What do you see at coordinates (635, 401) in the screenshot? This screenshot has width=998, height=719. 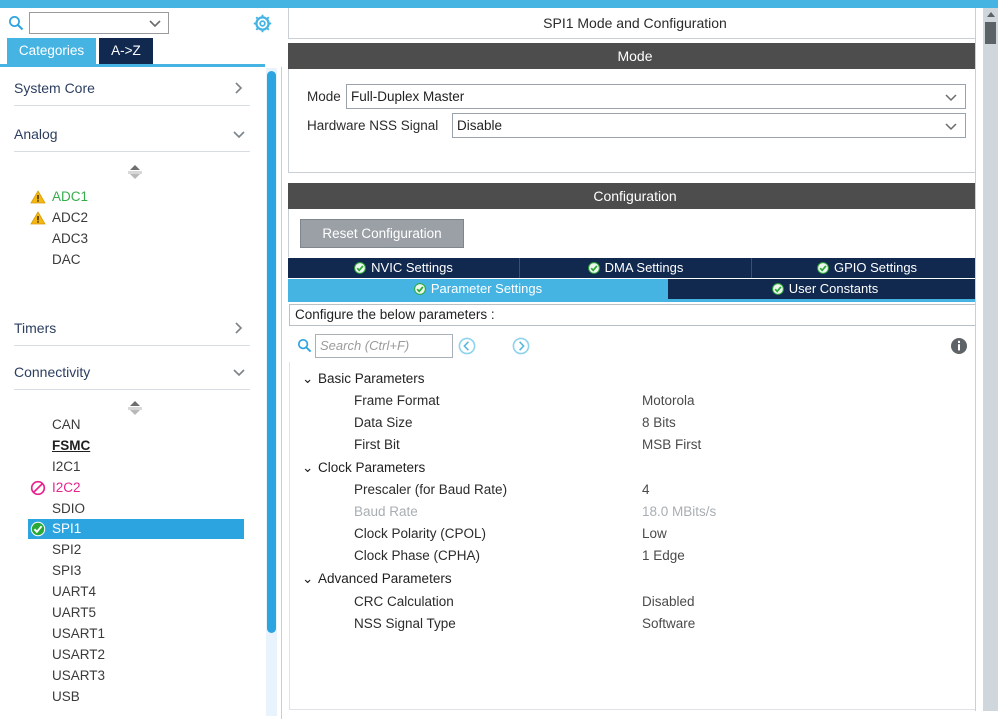 I see `param-row-frame-format: Frame Format Motorola` at bounding box center [635, 401].